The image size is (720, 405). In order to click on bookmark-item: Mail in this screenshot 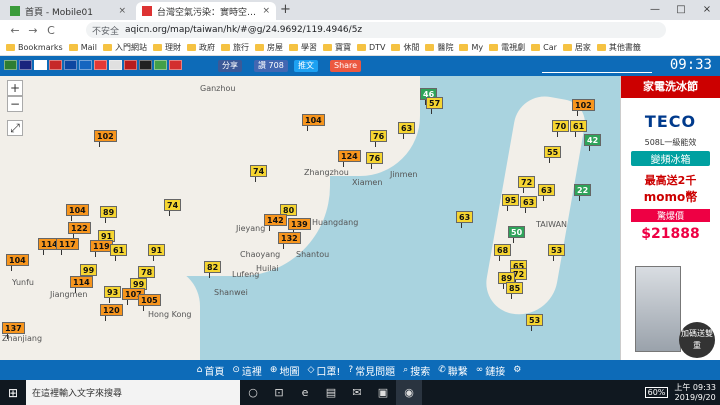, I will do `click(82, 47)`.